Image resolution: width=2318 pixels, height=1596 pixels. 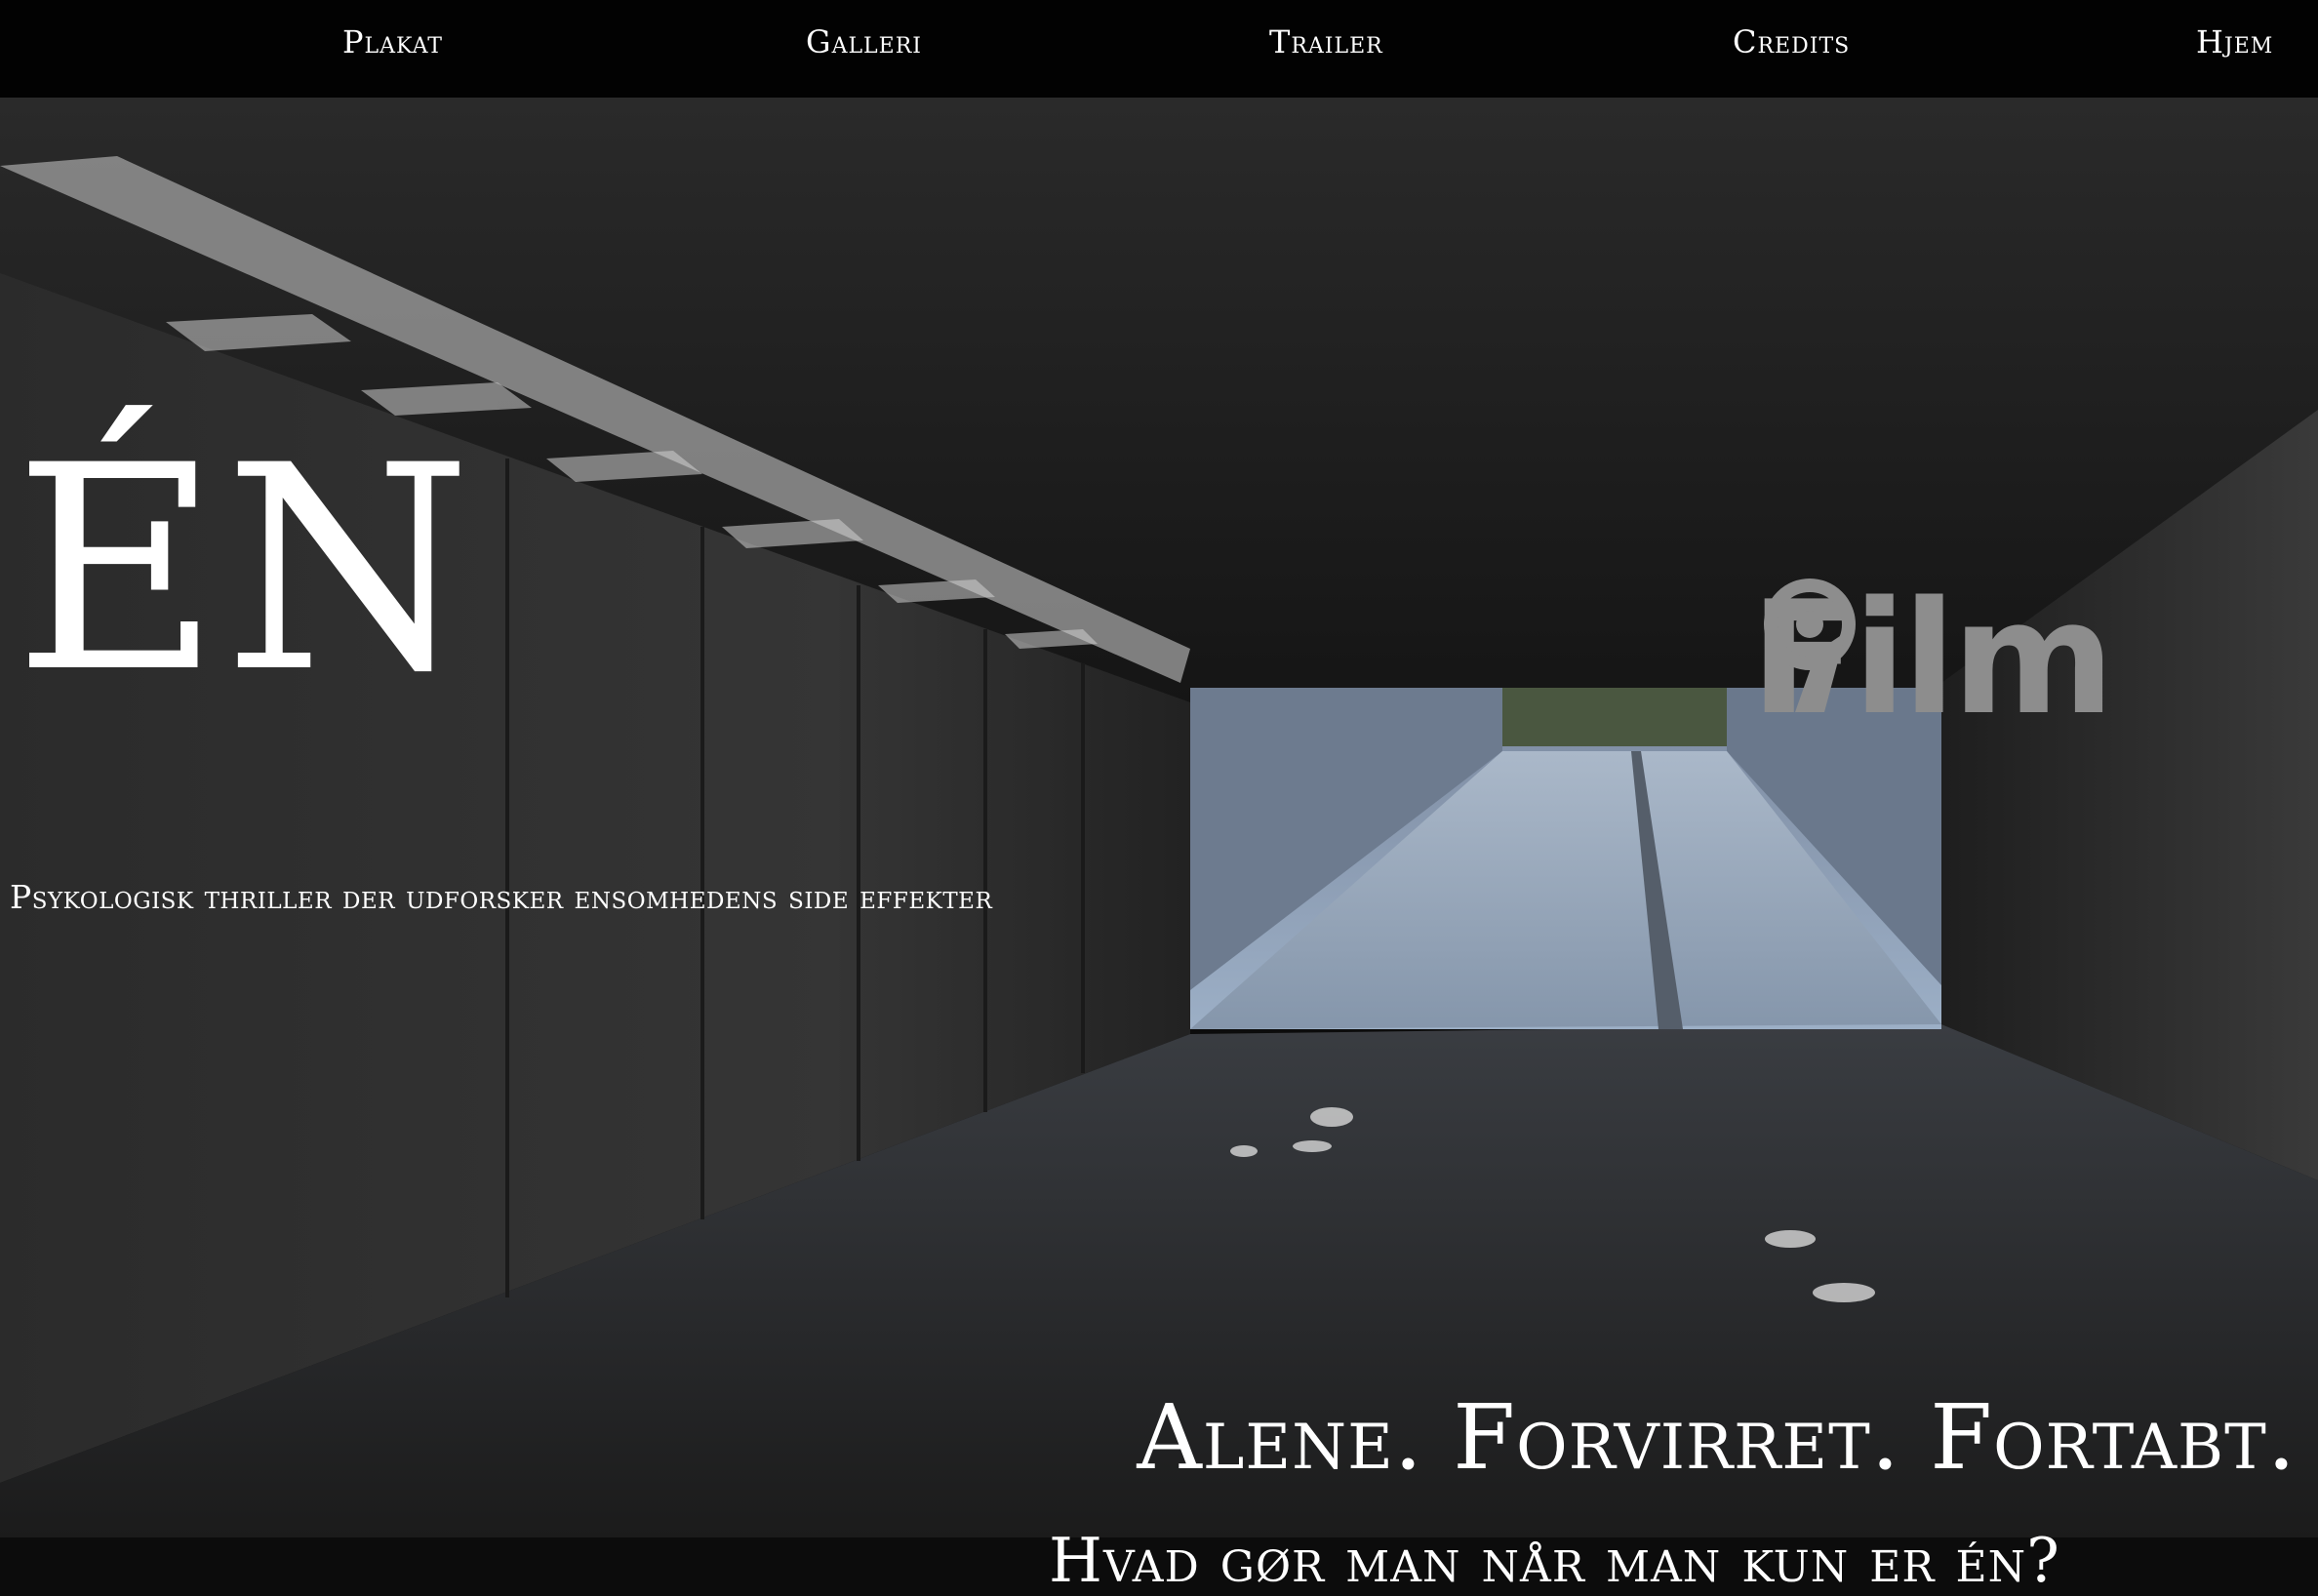 What do you see at coordinates (392, 42) in the screenshot?
I see `nav-item-plakat: Plakat` at bounding box center [392, 42].